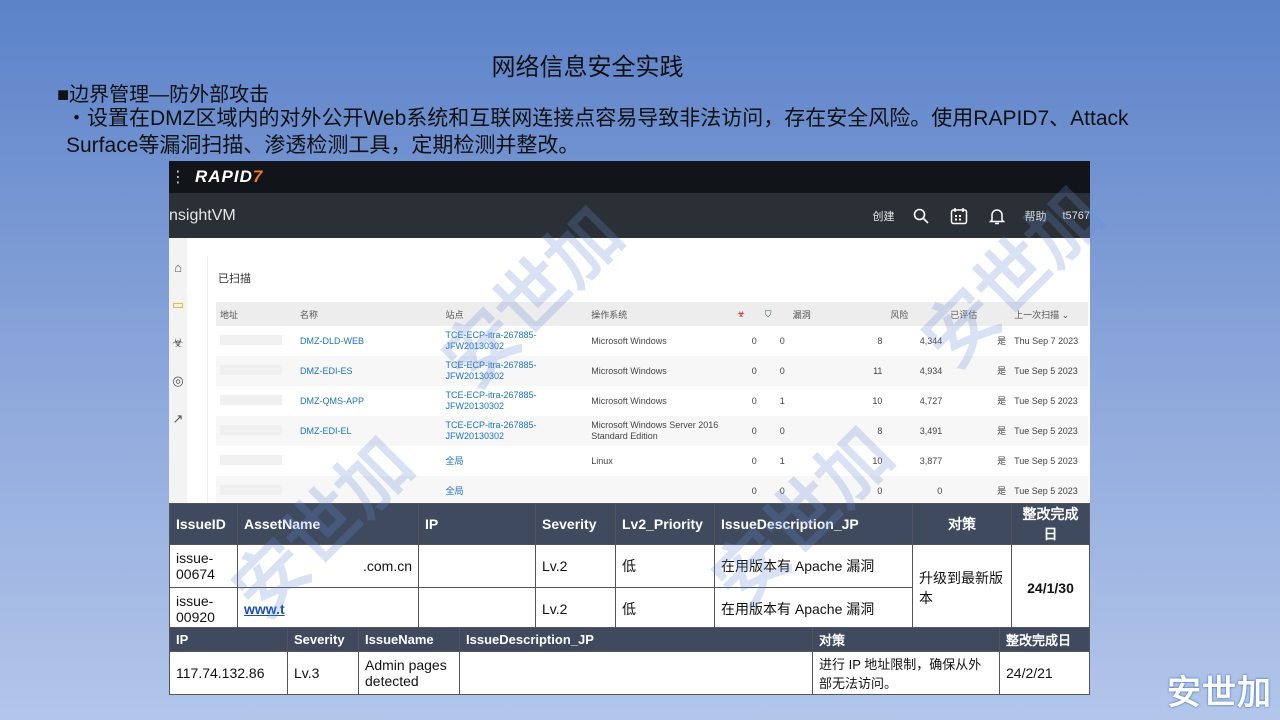 The width and height of the screenshot is (1280, 720). Describe the element at coordinates (906, 673) in the screenshot. I see `measure-cell: 进行 IP 地址限制，确保从外部无法访问。` at that location.